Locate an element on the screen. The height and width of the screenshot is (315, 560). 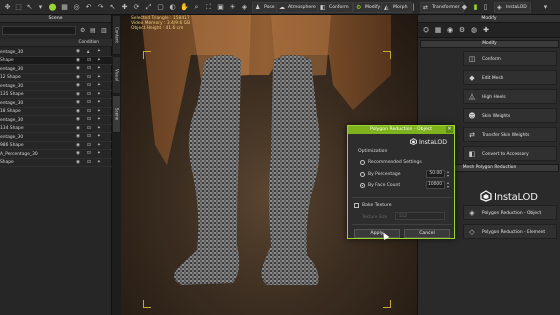
camera-icon: ◎ is located at coordinates (76, 7).